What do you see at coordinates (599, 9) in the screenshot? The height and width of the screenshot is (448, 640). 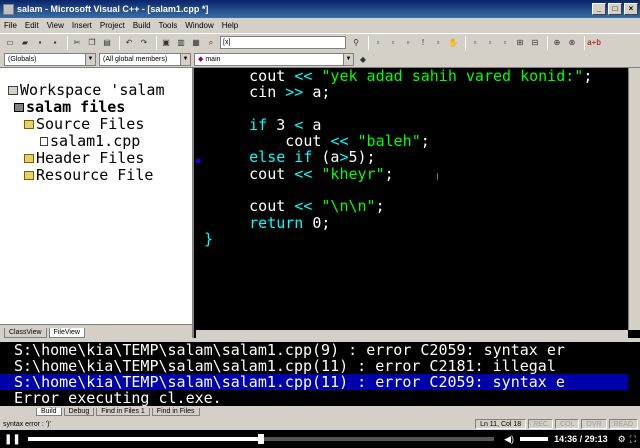 I see `minimize-button: _` at bounding box center [599, 9].